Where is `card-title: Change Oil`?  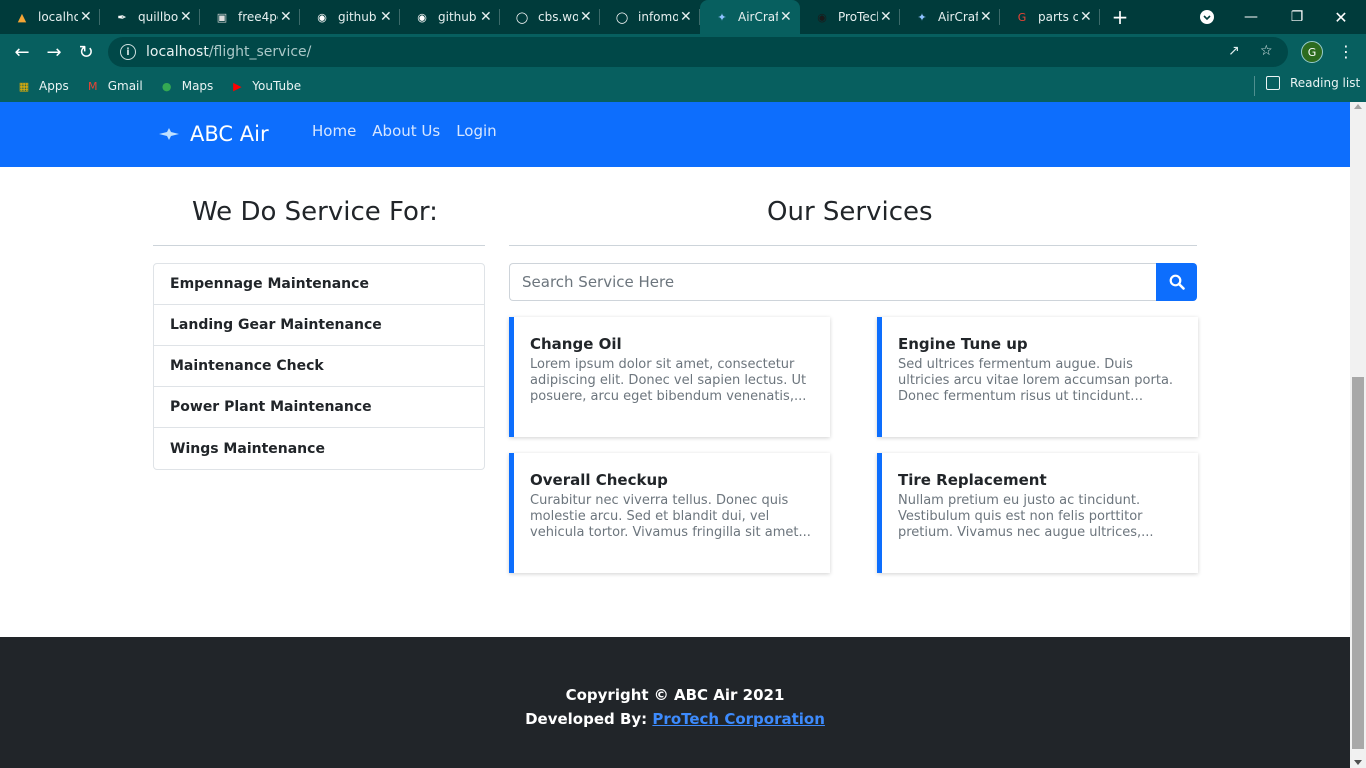
card-title: Change Oil is located at coordinates (576, 344).